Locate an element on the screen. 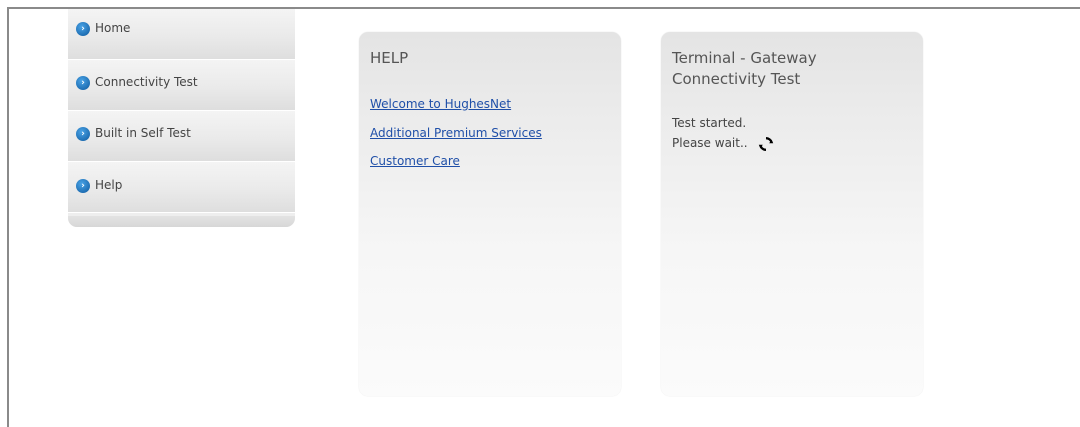 This screenshot has height=427, width=1080. welcome-link: Welcome to HughesNet is located at coordinates (440, 104).